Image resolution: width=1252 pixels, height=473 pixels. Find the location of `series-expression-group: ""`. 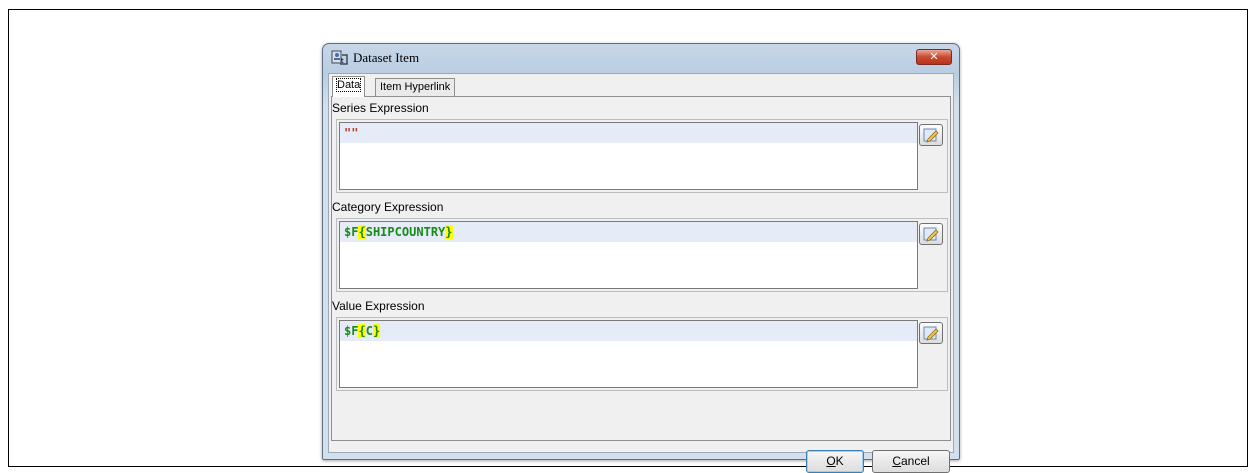

series-expression-group: "" is located at coordinates (642, 156).